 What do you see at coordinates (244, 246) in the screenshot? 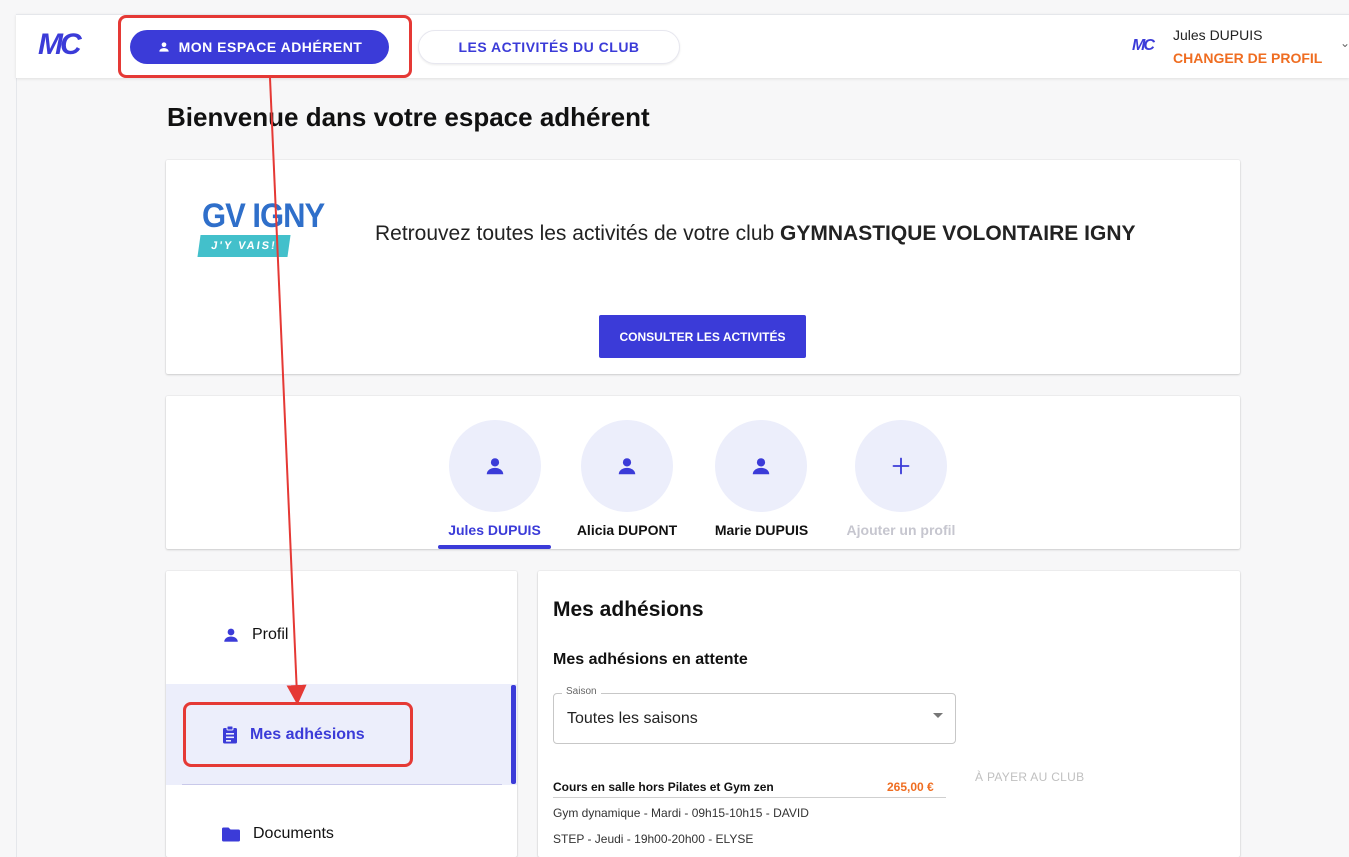
I see `club-logo-tag: J'Y VAIS!` at bounding box center [244, 246].